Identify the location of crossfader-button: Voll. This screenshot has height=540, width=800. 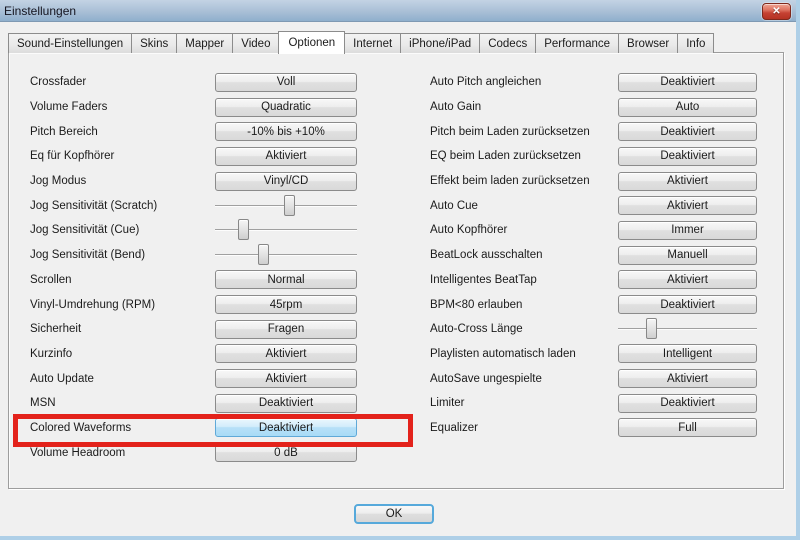
(286, 82).